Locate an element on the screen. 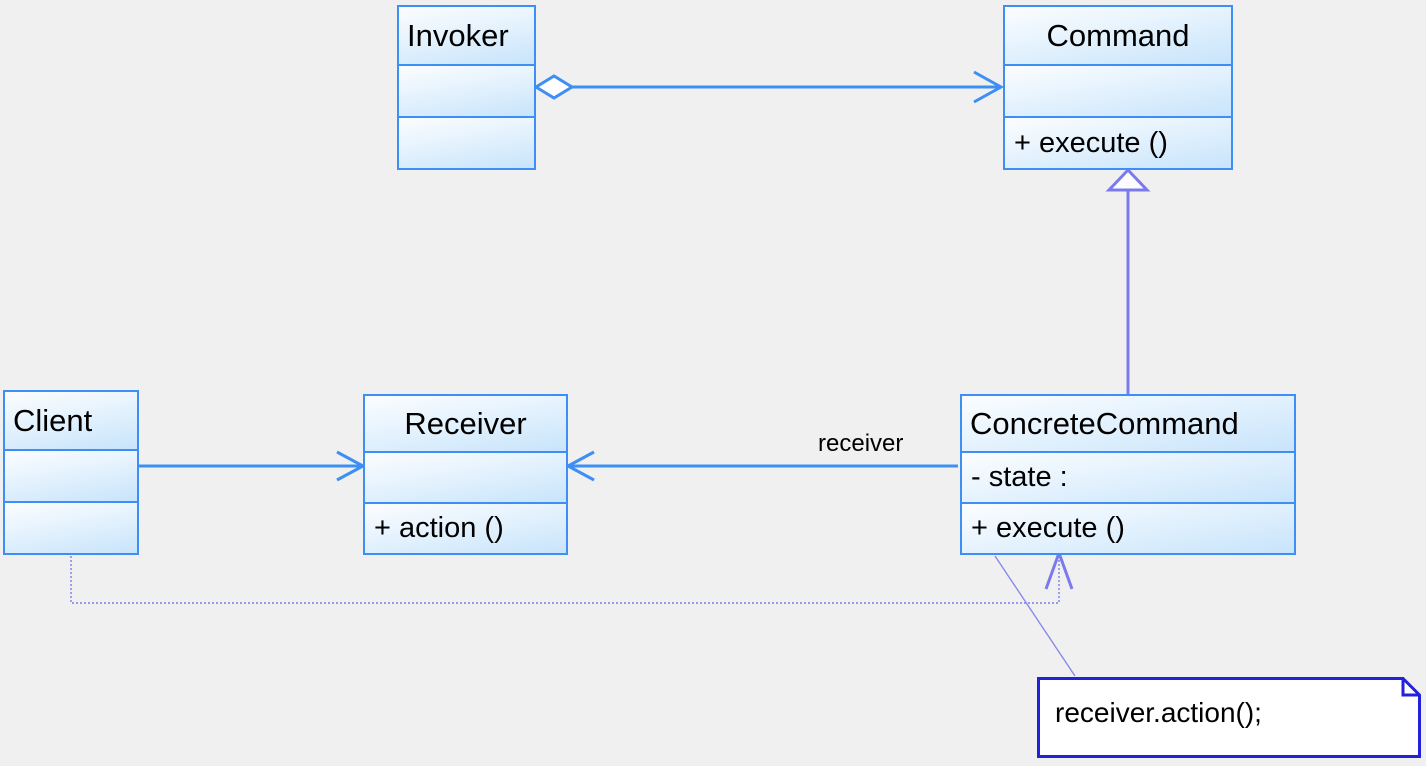 The width and height of the screenshot is (1426, 766). class-box-receiver: Receiver + action () is located at coordinates (465, 474).